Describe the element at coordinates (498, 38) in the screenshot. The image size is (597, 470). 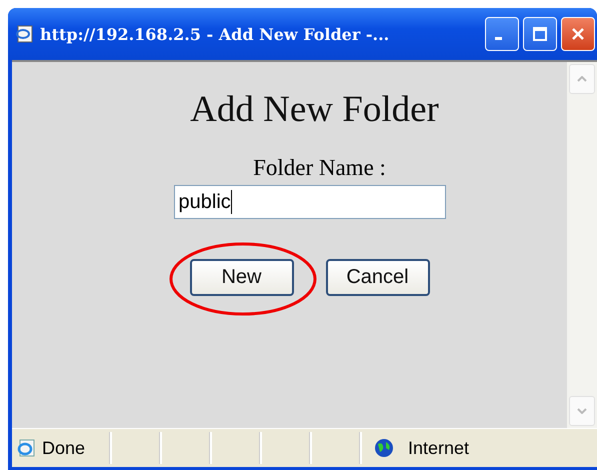
I see `minimize-icon` at that location.